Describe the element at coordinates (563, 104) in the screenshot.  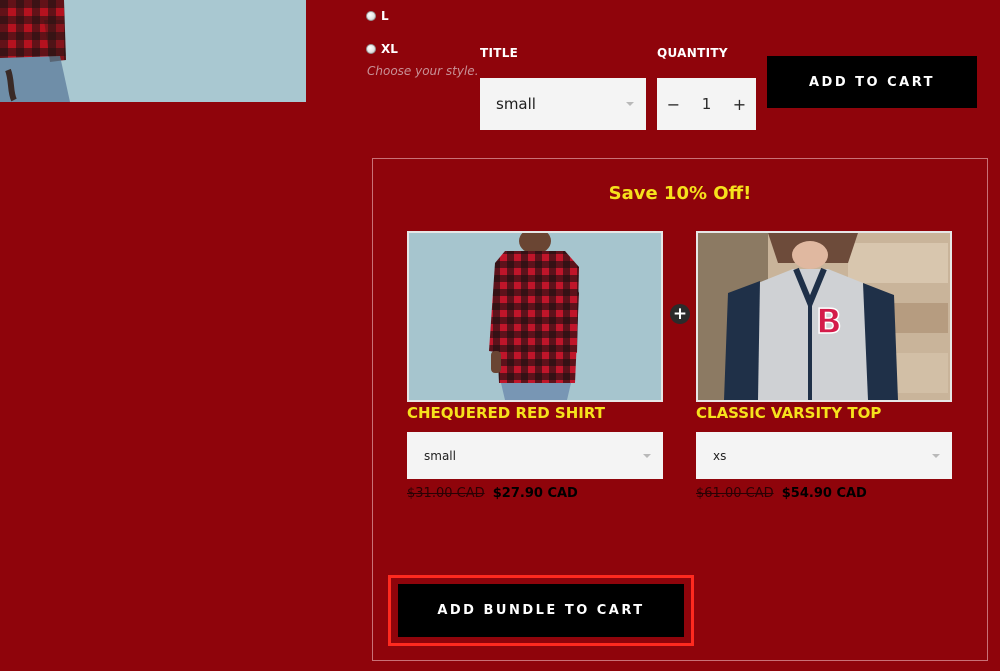
I see `title-select: small` at that location.